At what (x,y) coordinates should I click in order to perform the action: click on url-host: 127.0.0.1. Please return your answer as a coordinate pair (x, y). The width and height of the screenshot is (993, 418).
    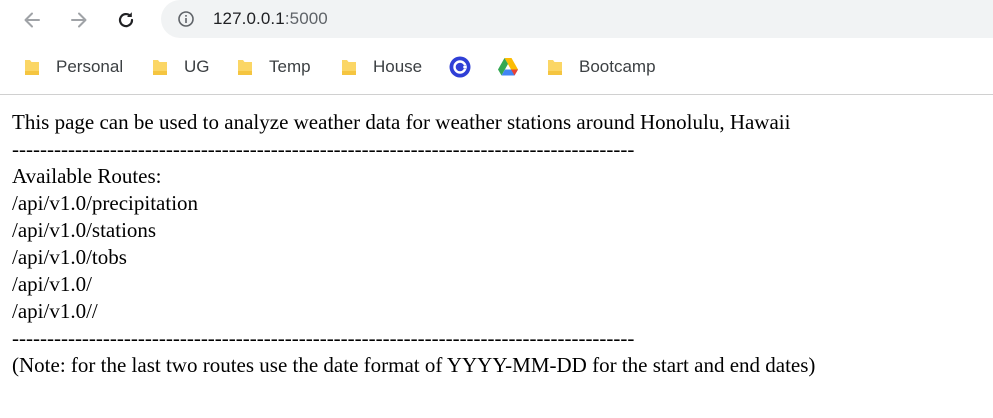
    Looking at the image, I should click on (249, 18).